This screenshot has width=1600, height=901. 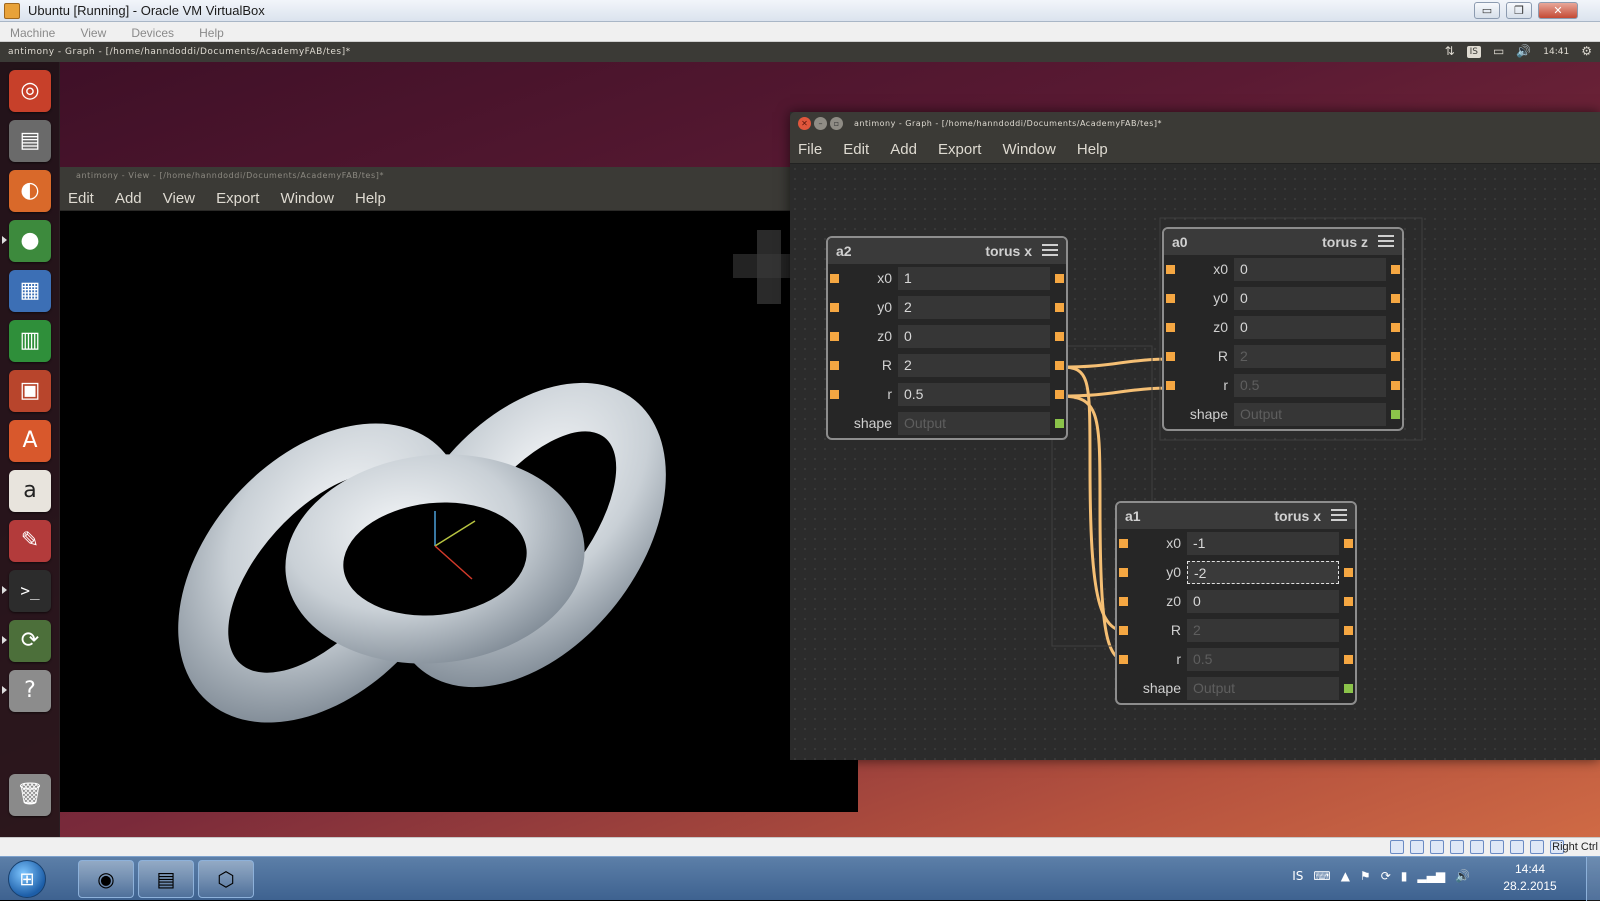 What do you see at coordinates (1092, 147) in the screenshot?
I see `graph-menu-help: Help` at bounding box center [1092, 147].